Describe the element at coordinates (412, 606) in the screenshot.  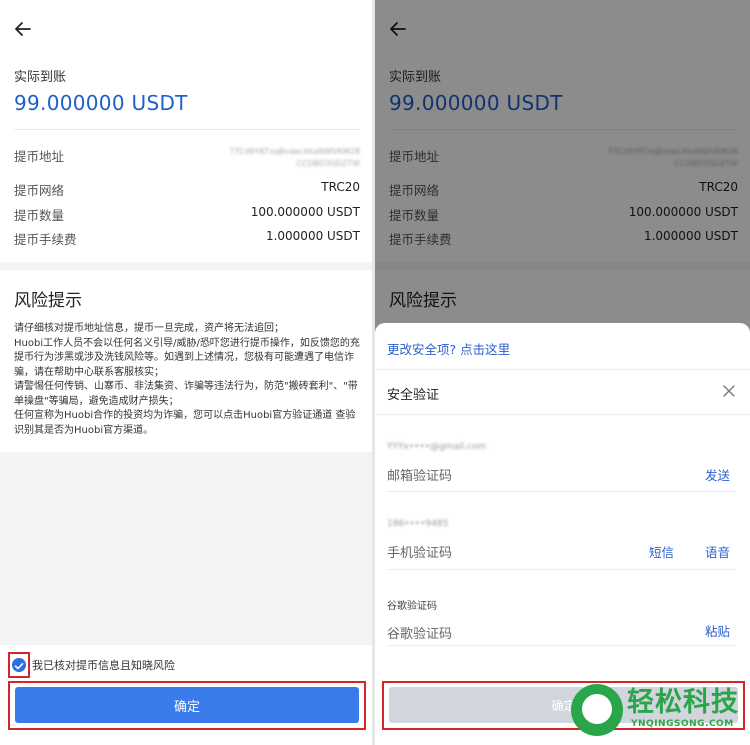
I see `google-code-label: 谷歌验证码` at that location.